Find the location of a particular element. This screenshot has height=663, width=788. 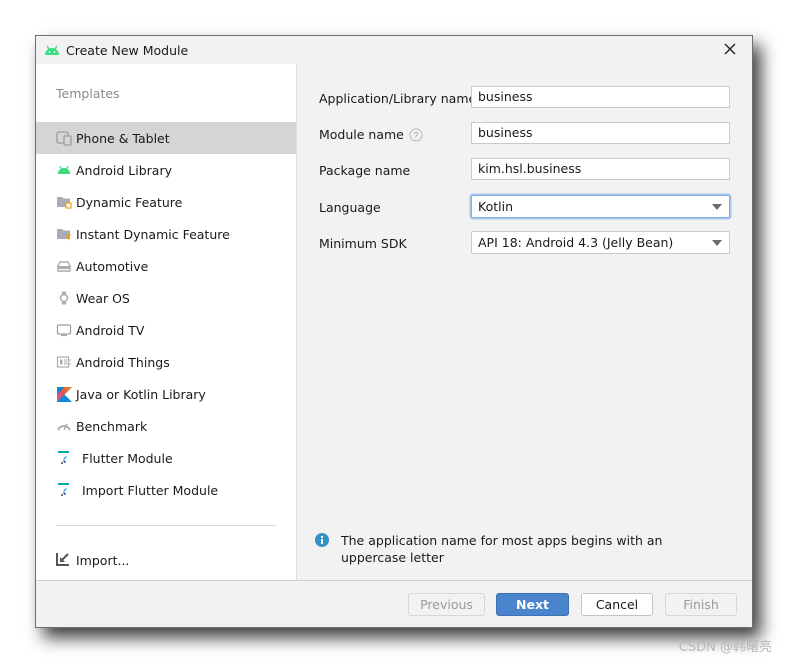

template-flutter-module: Flutter Module is located at coordinates (166, 458).